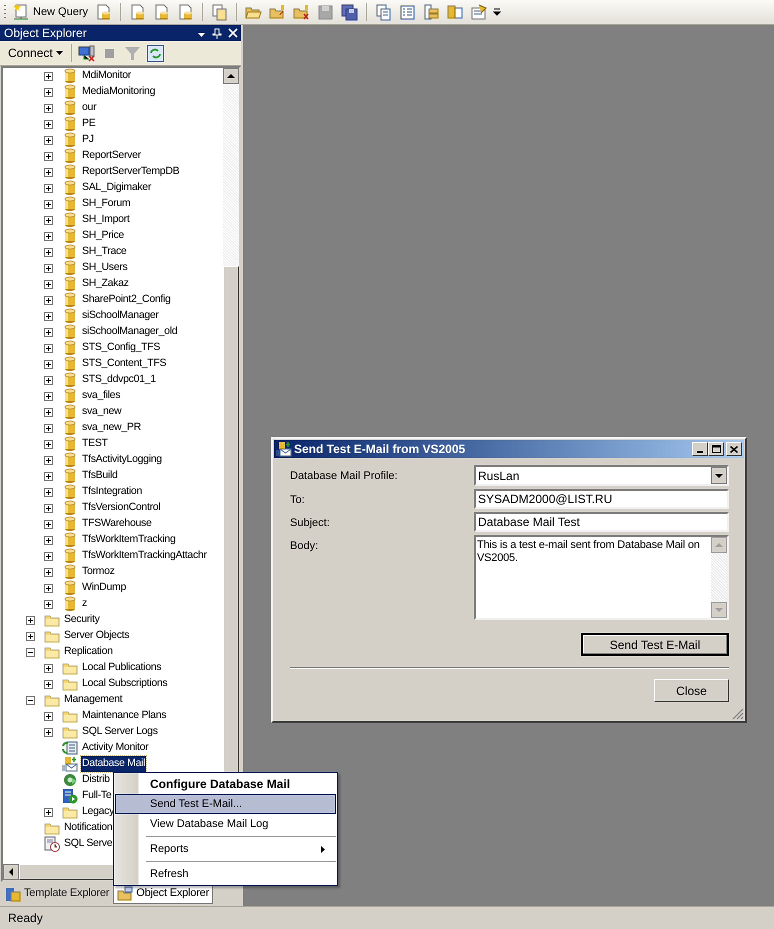 The height and width of the screenshot is (929, 774). Describe the element at coordinates (25, 918) in the screenshot. I see `status-text: Ready` at that location.